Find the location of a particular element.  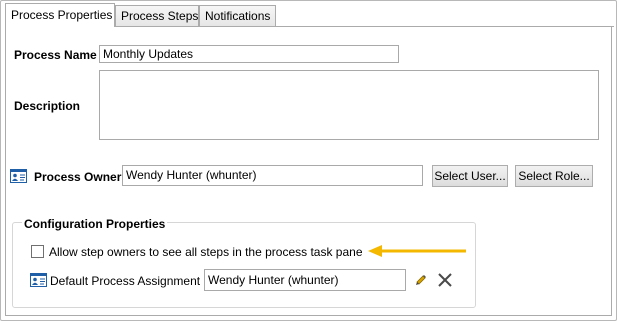

pencil-icon is located at coordinates (421, 280).